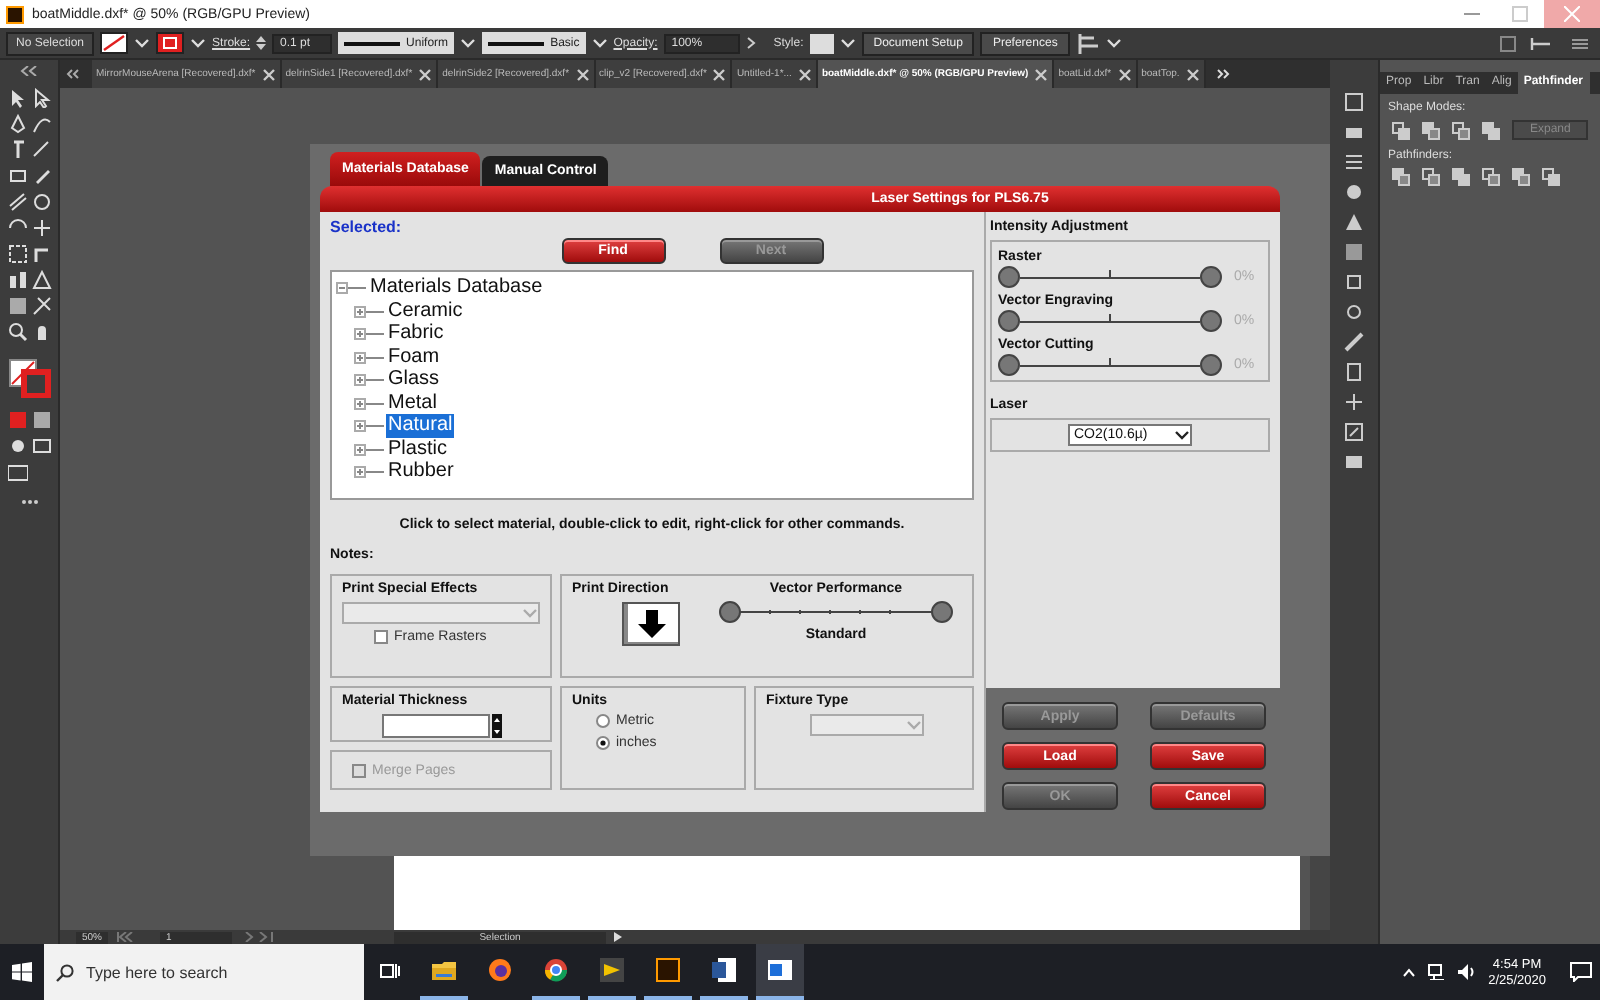 The width and height of the screenshot is (1600, 1000). Describe the element at coordinates (1542, 43) in the screenshot. I see `transform-icon` at that location.